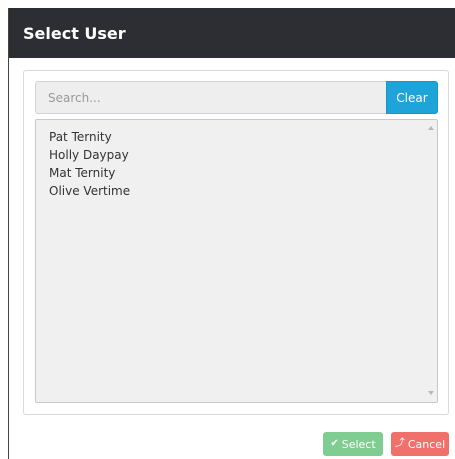 This screenshot has width=455, height=459. I want to click on cancel-button: ⤴ Cancel, so click(420, 444).